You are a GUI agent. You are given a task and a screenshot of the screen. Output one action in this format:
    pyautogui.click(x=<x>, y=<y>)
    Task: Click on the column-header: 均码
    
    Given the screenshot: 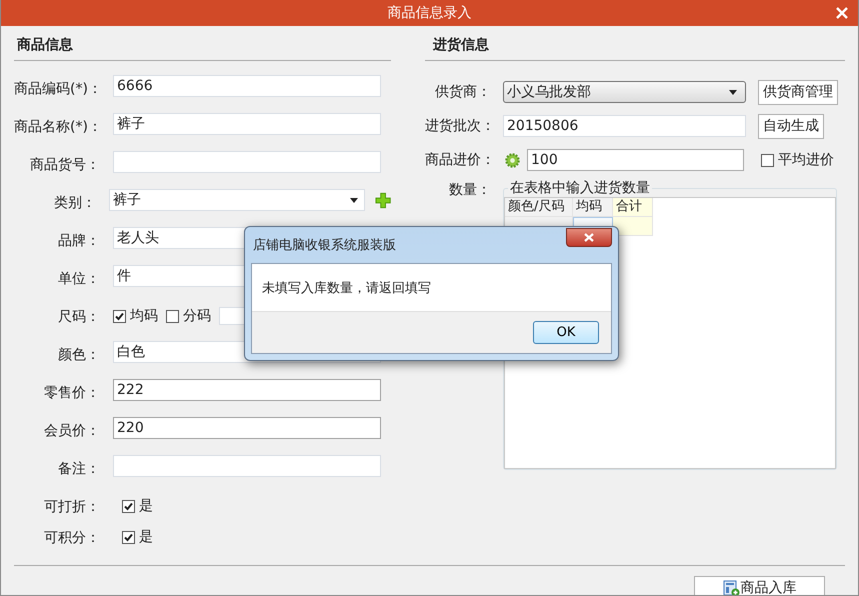 What is the action you would take?
    pyautogui.click(x=593, y=207)
    